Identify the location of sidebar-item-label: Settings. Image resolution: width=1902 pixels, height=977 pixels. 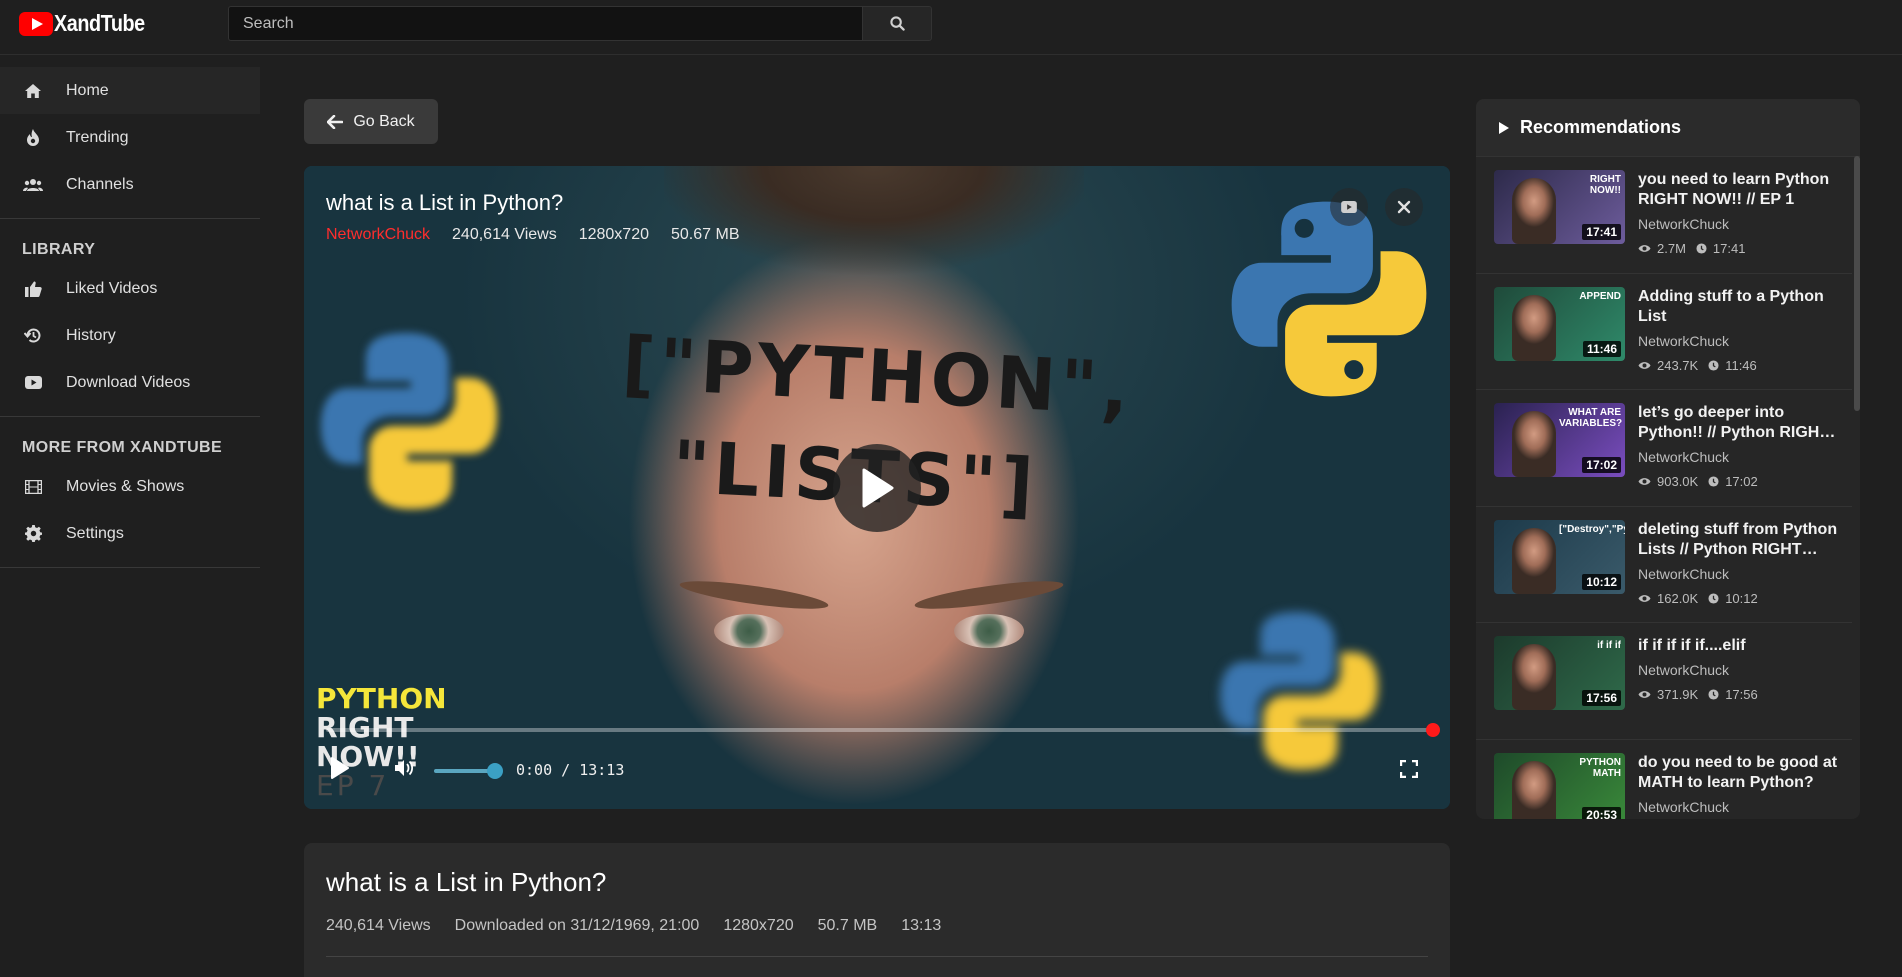
(95, 533).